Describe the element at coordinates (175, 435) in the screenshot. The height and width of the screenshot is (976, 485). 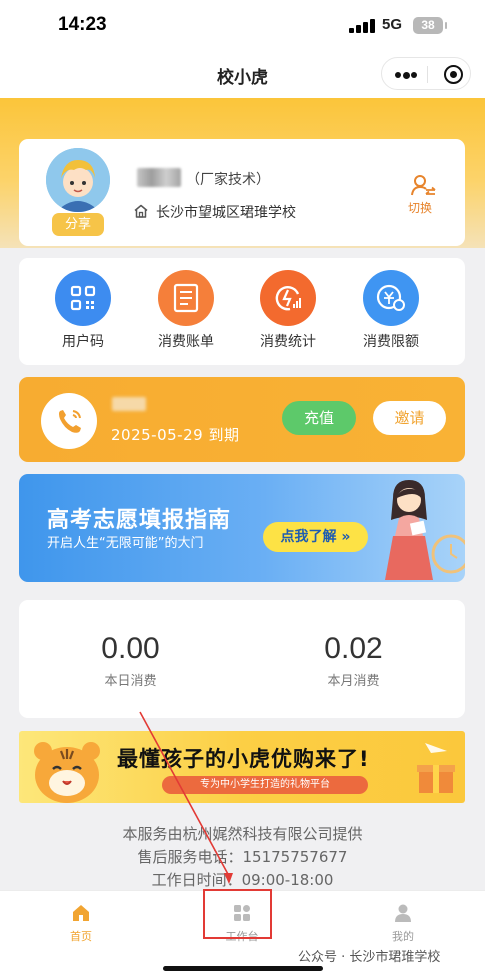
I see `expire-date: 2025-05-29 到期` at that location.